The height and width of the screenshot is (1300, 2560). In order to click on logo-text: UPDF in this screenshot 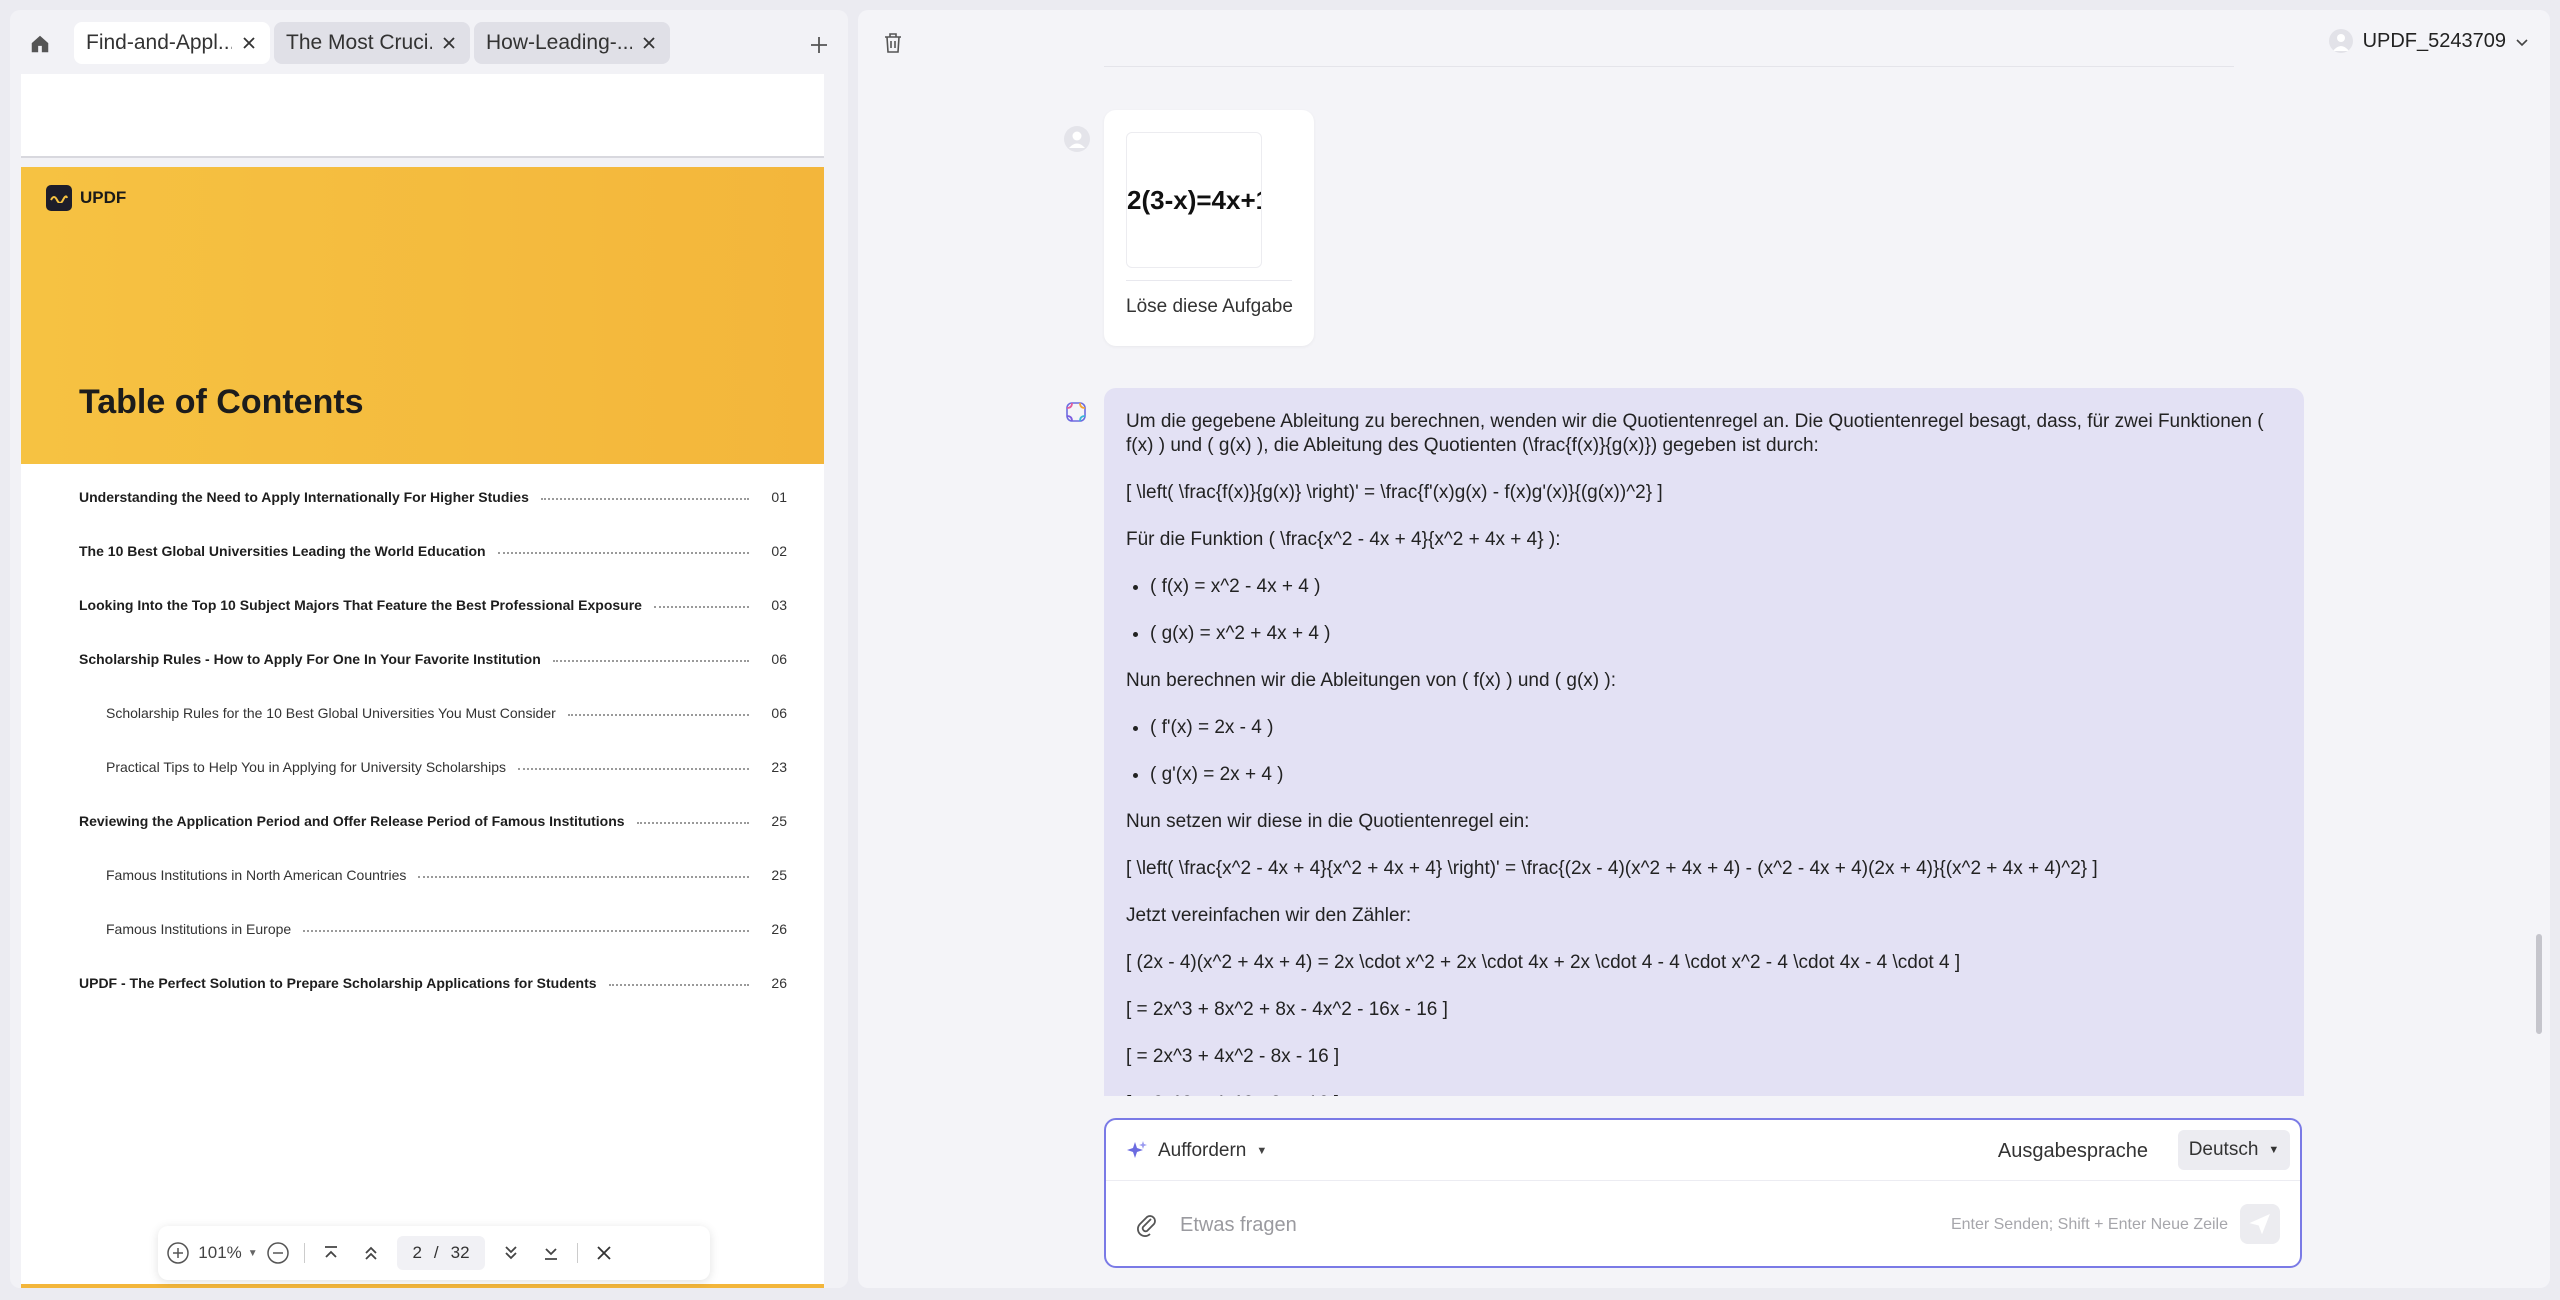, I will do `click(103, 197)`.